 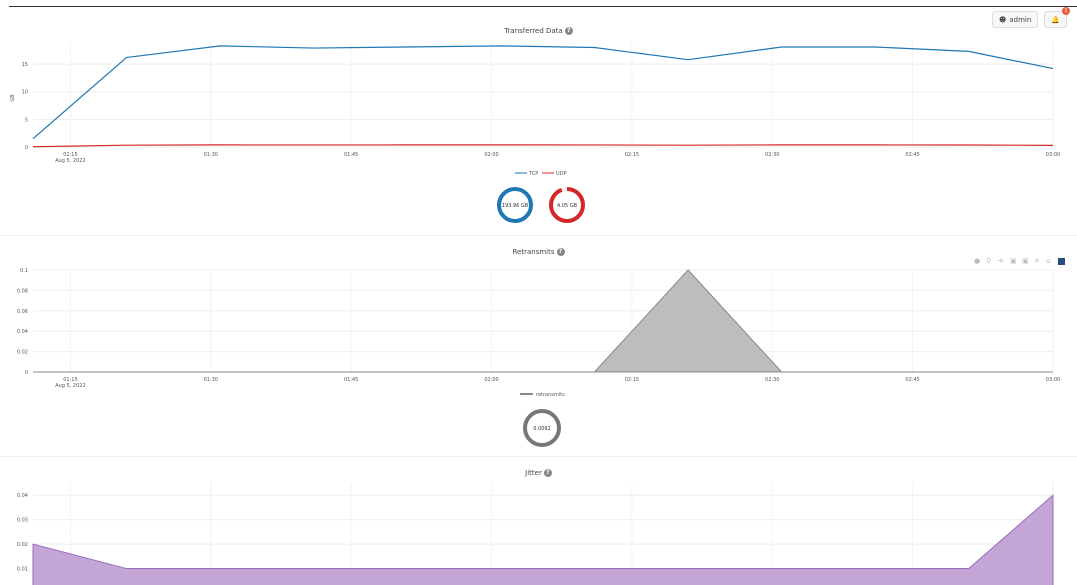 I want to click on retransmits-donut-label: 0.0092, so click(x=542, y=429).